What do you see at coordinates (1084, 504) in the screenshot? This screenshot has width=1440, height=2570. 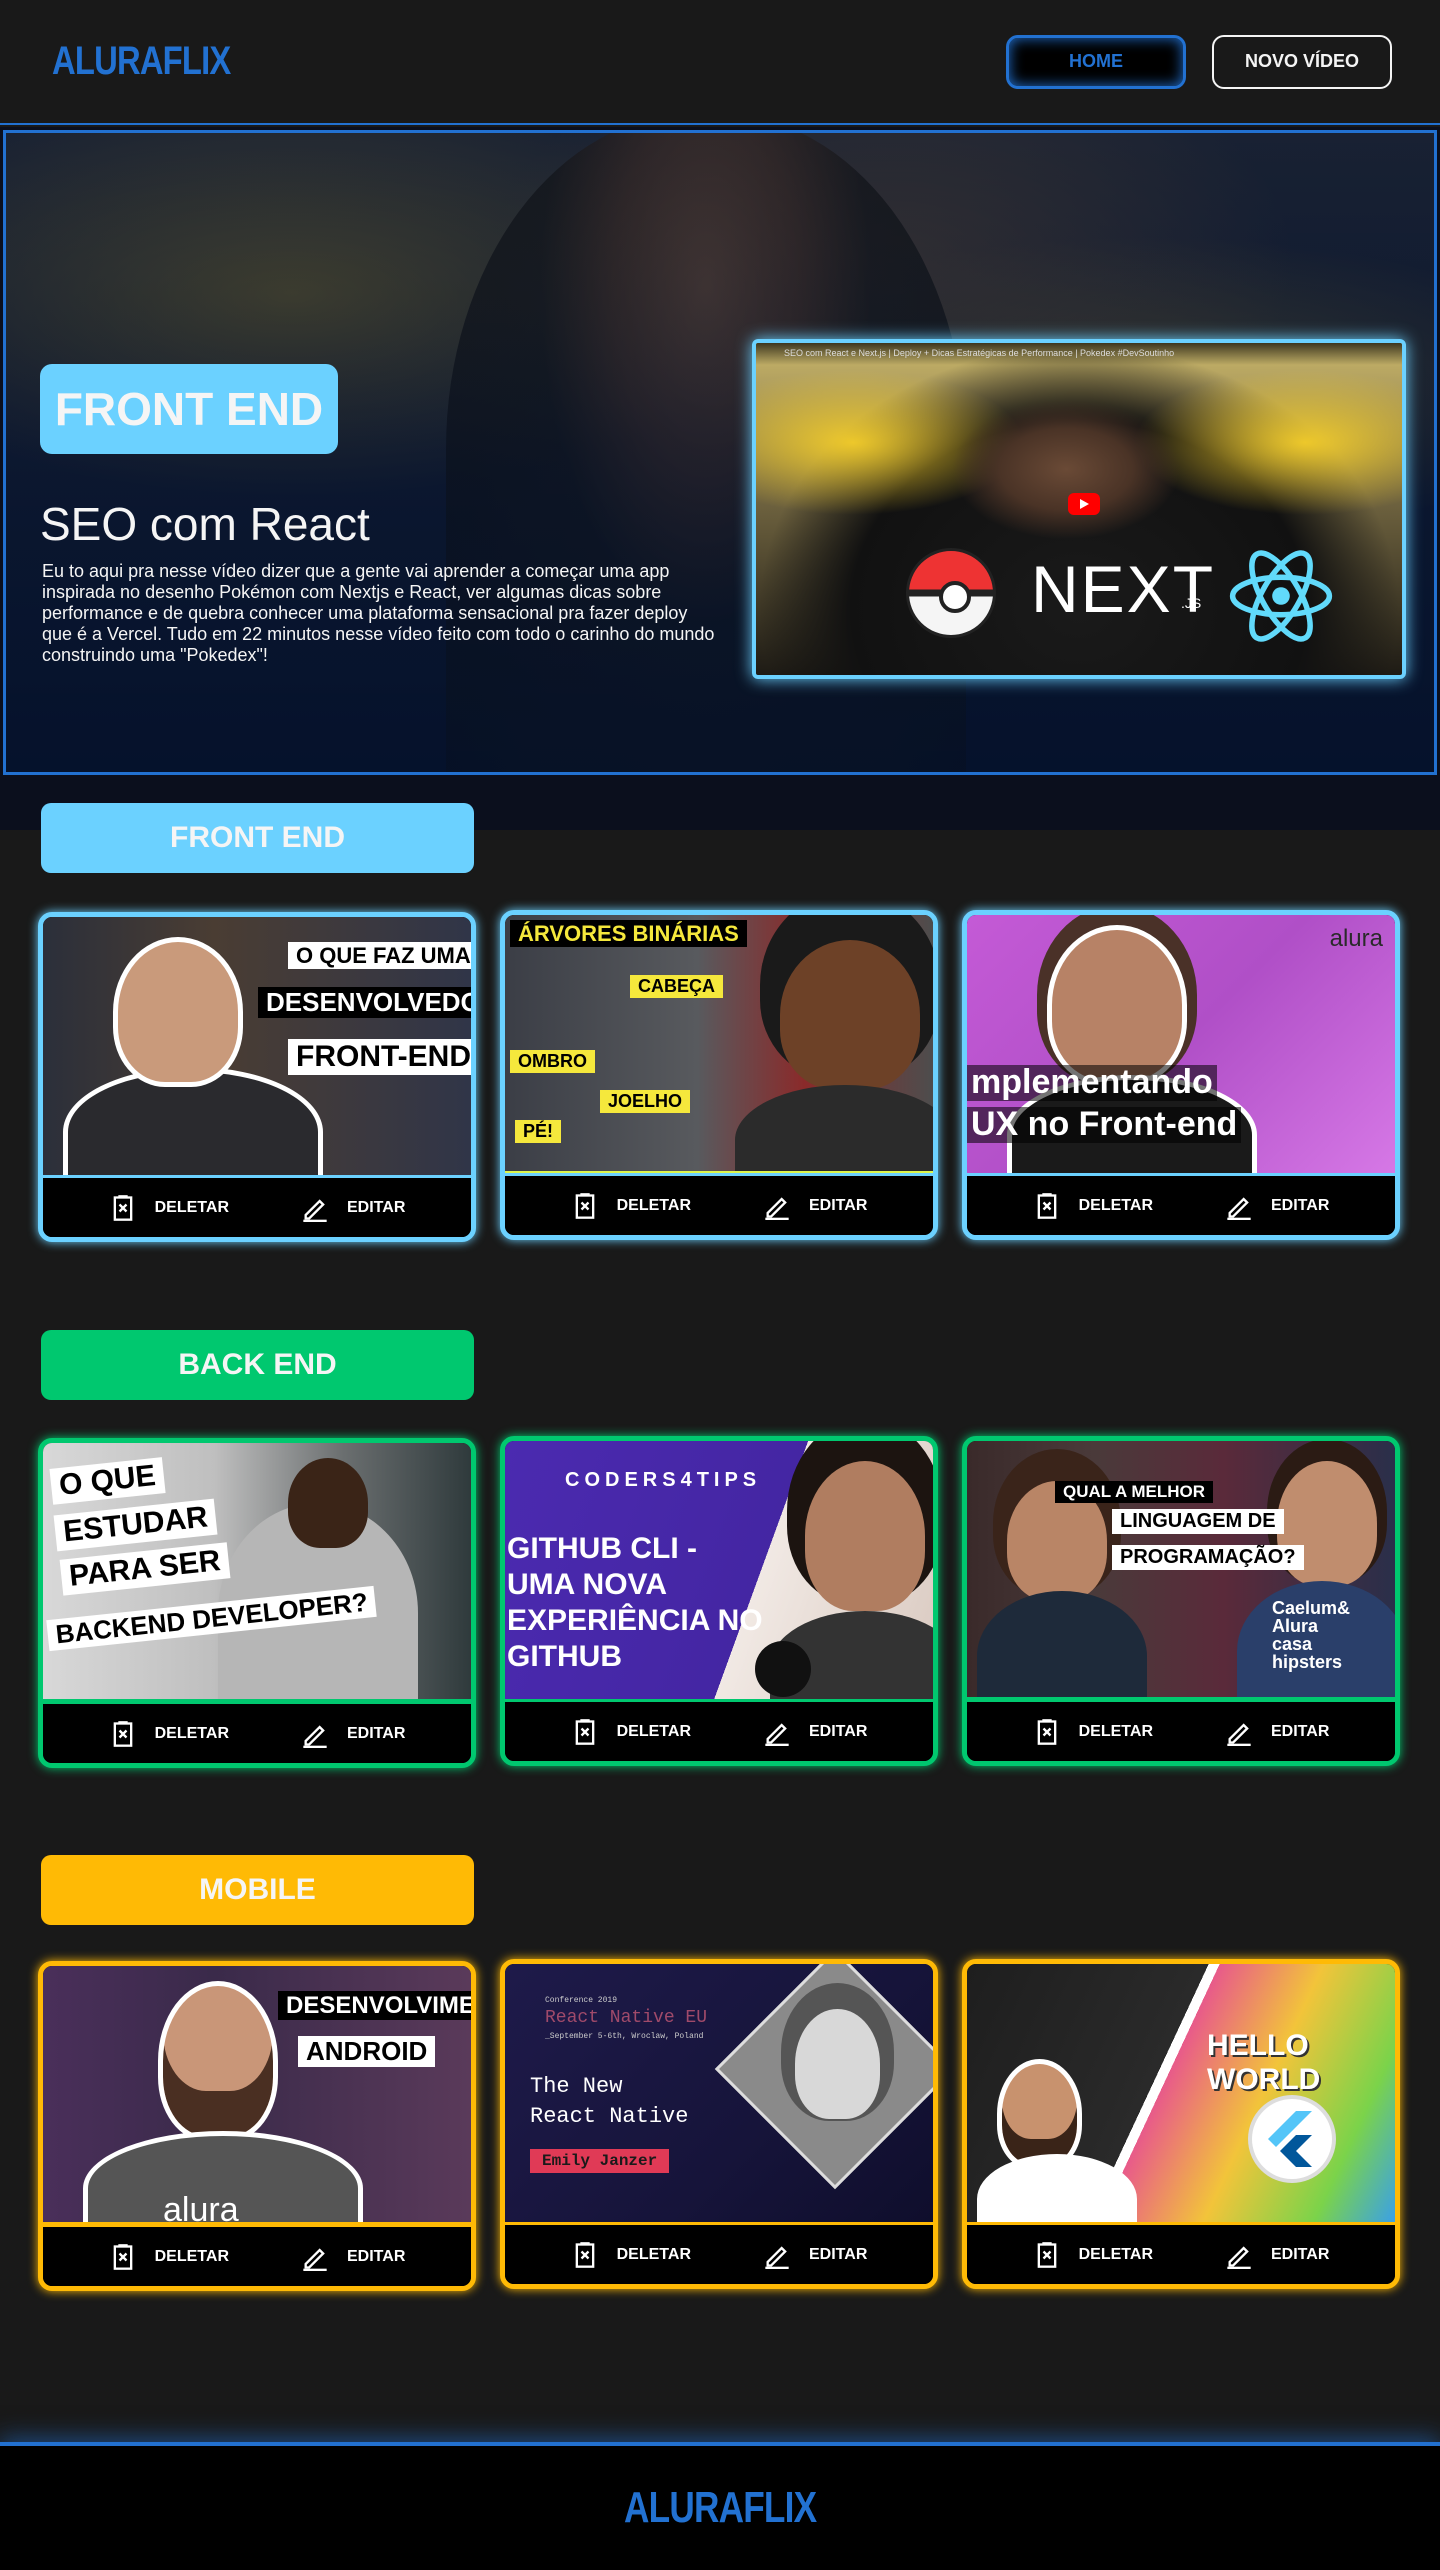 I see `youtube-play-icon` at bounding box center [1084, 504].